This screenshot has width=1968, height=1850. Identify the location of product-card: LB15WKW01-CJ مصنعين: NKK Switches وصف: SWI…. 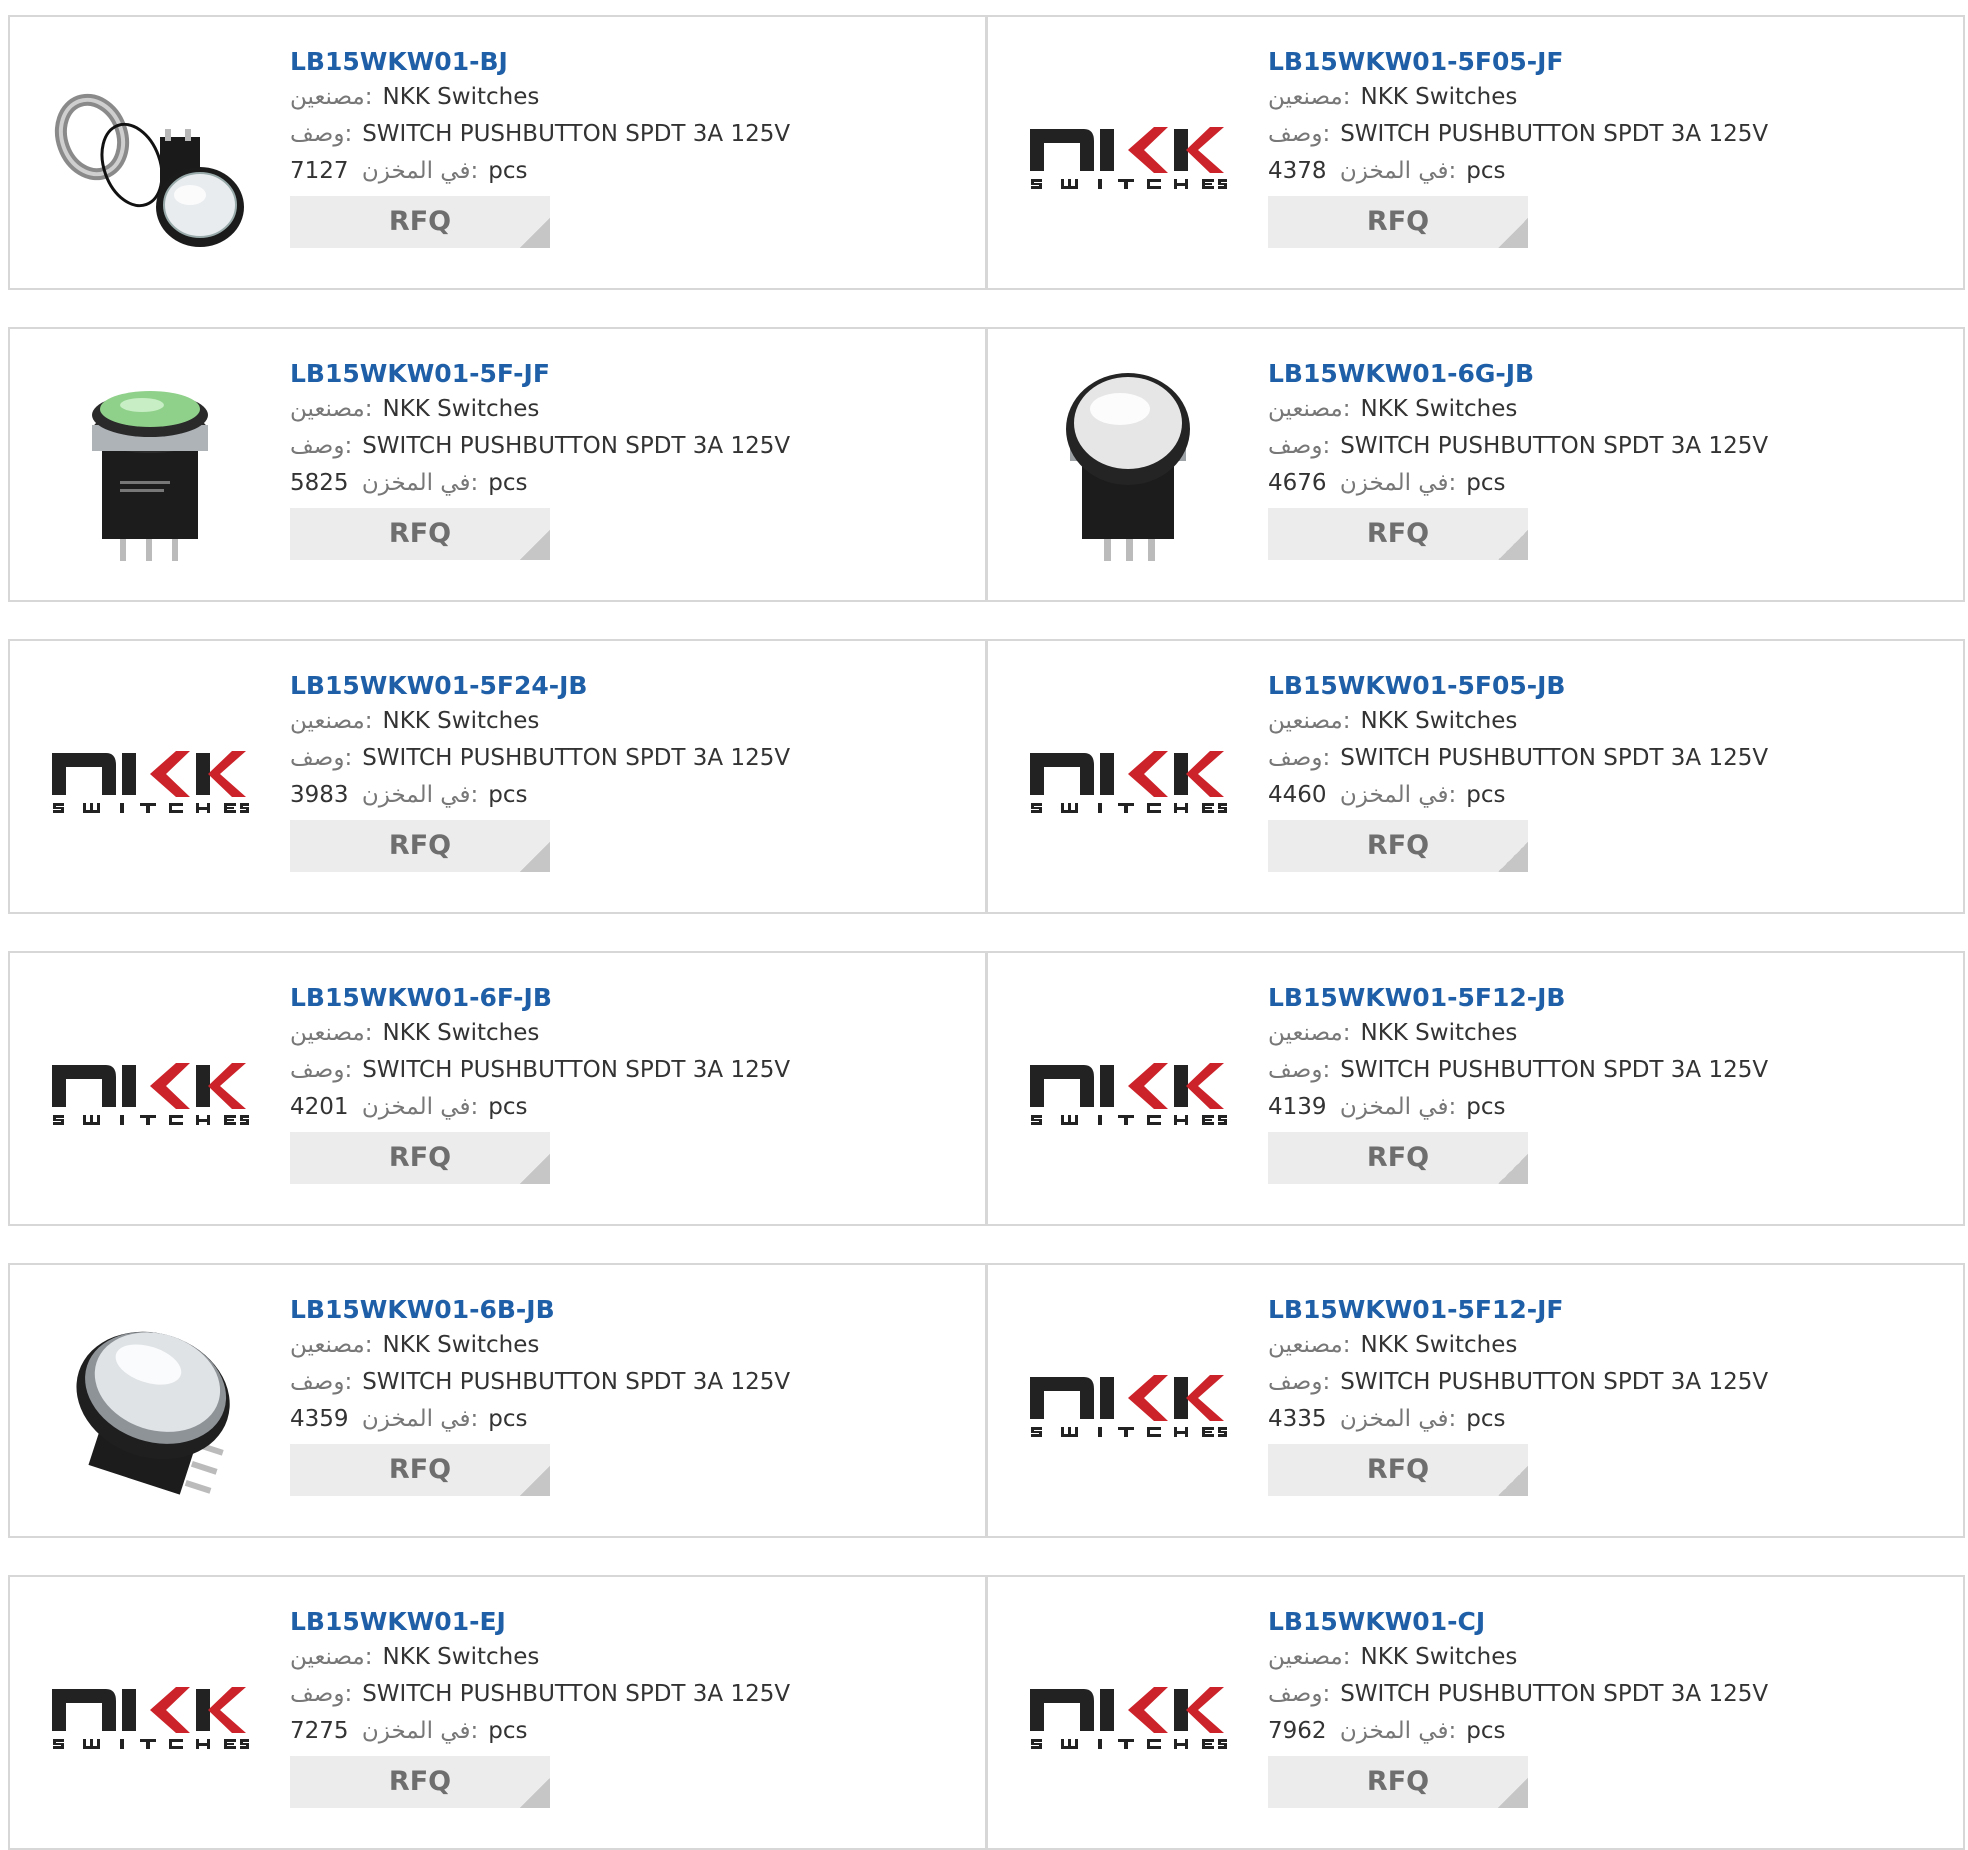
(1475, 1712).